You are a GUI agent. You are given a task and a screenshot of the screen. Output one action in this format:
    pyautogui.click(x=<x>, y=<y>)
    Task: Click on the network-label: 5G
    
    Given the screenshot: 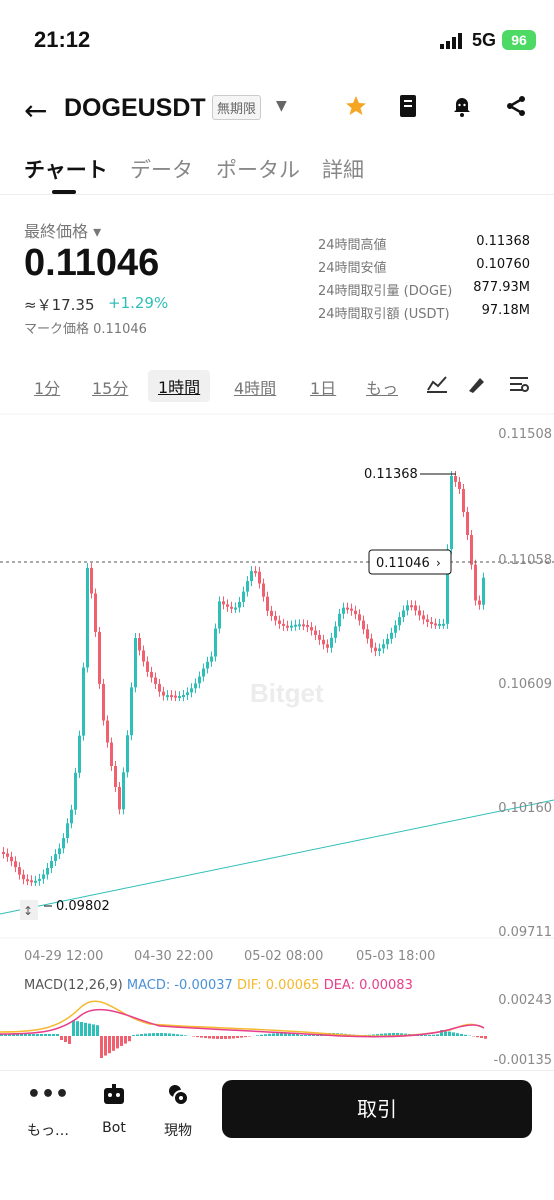 What is the action you would take?
    pyautogui.click(x=484, y=40)
    